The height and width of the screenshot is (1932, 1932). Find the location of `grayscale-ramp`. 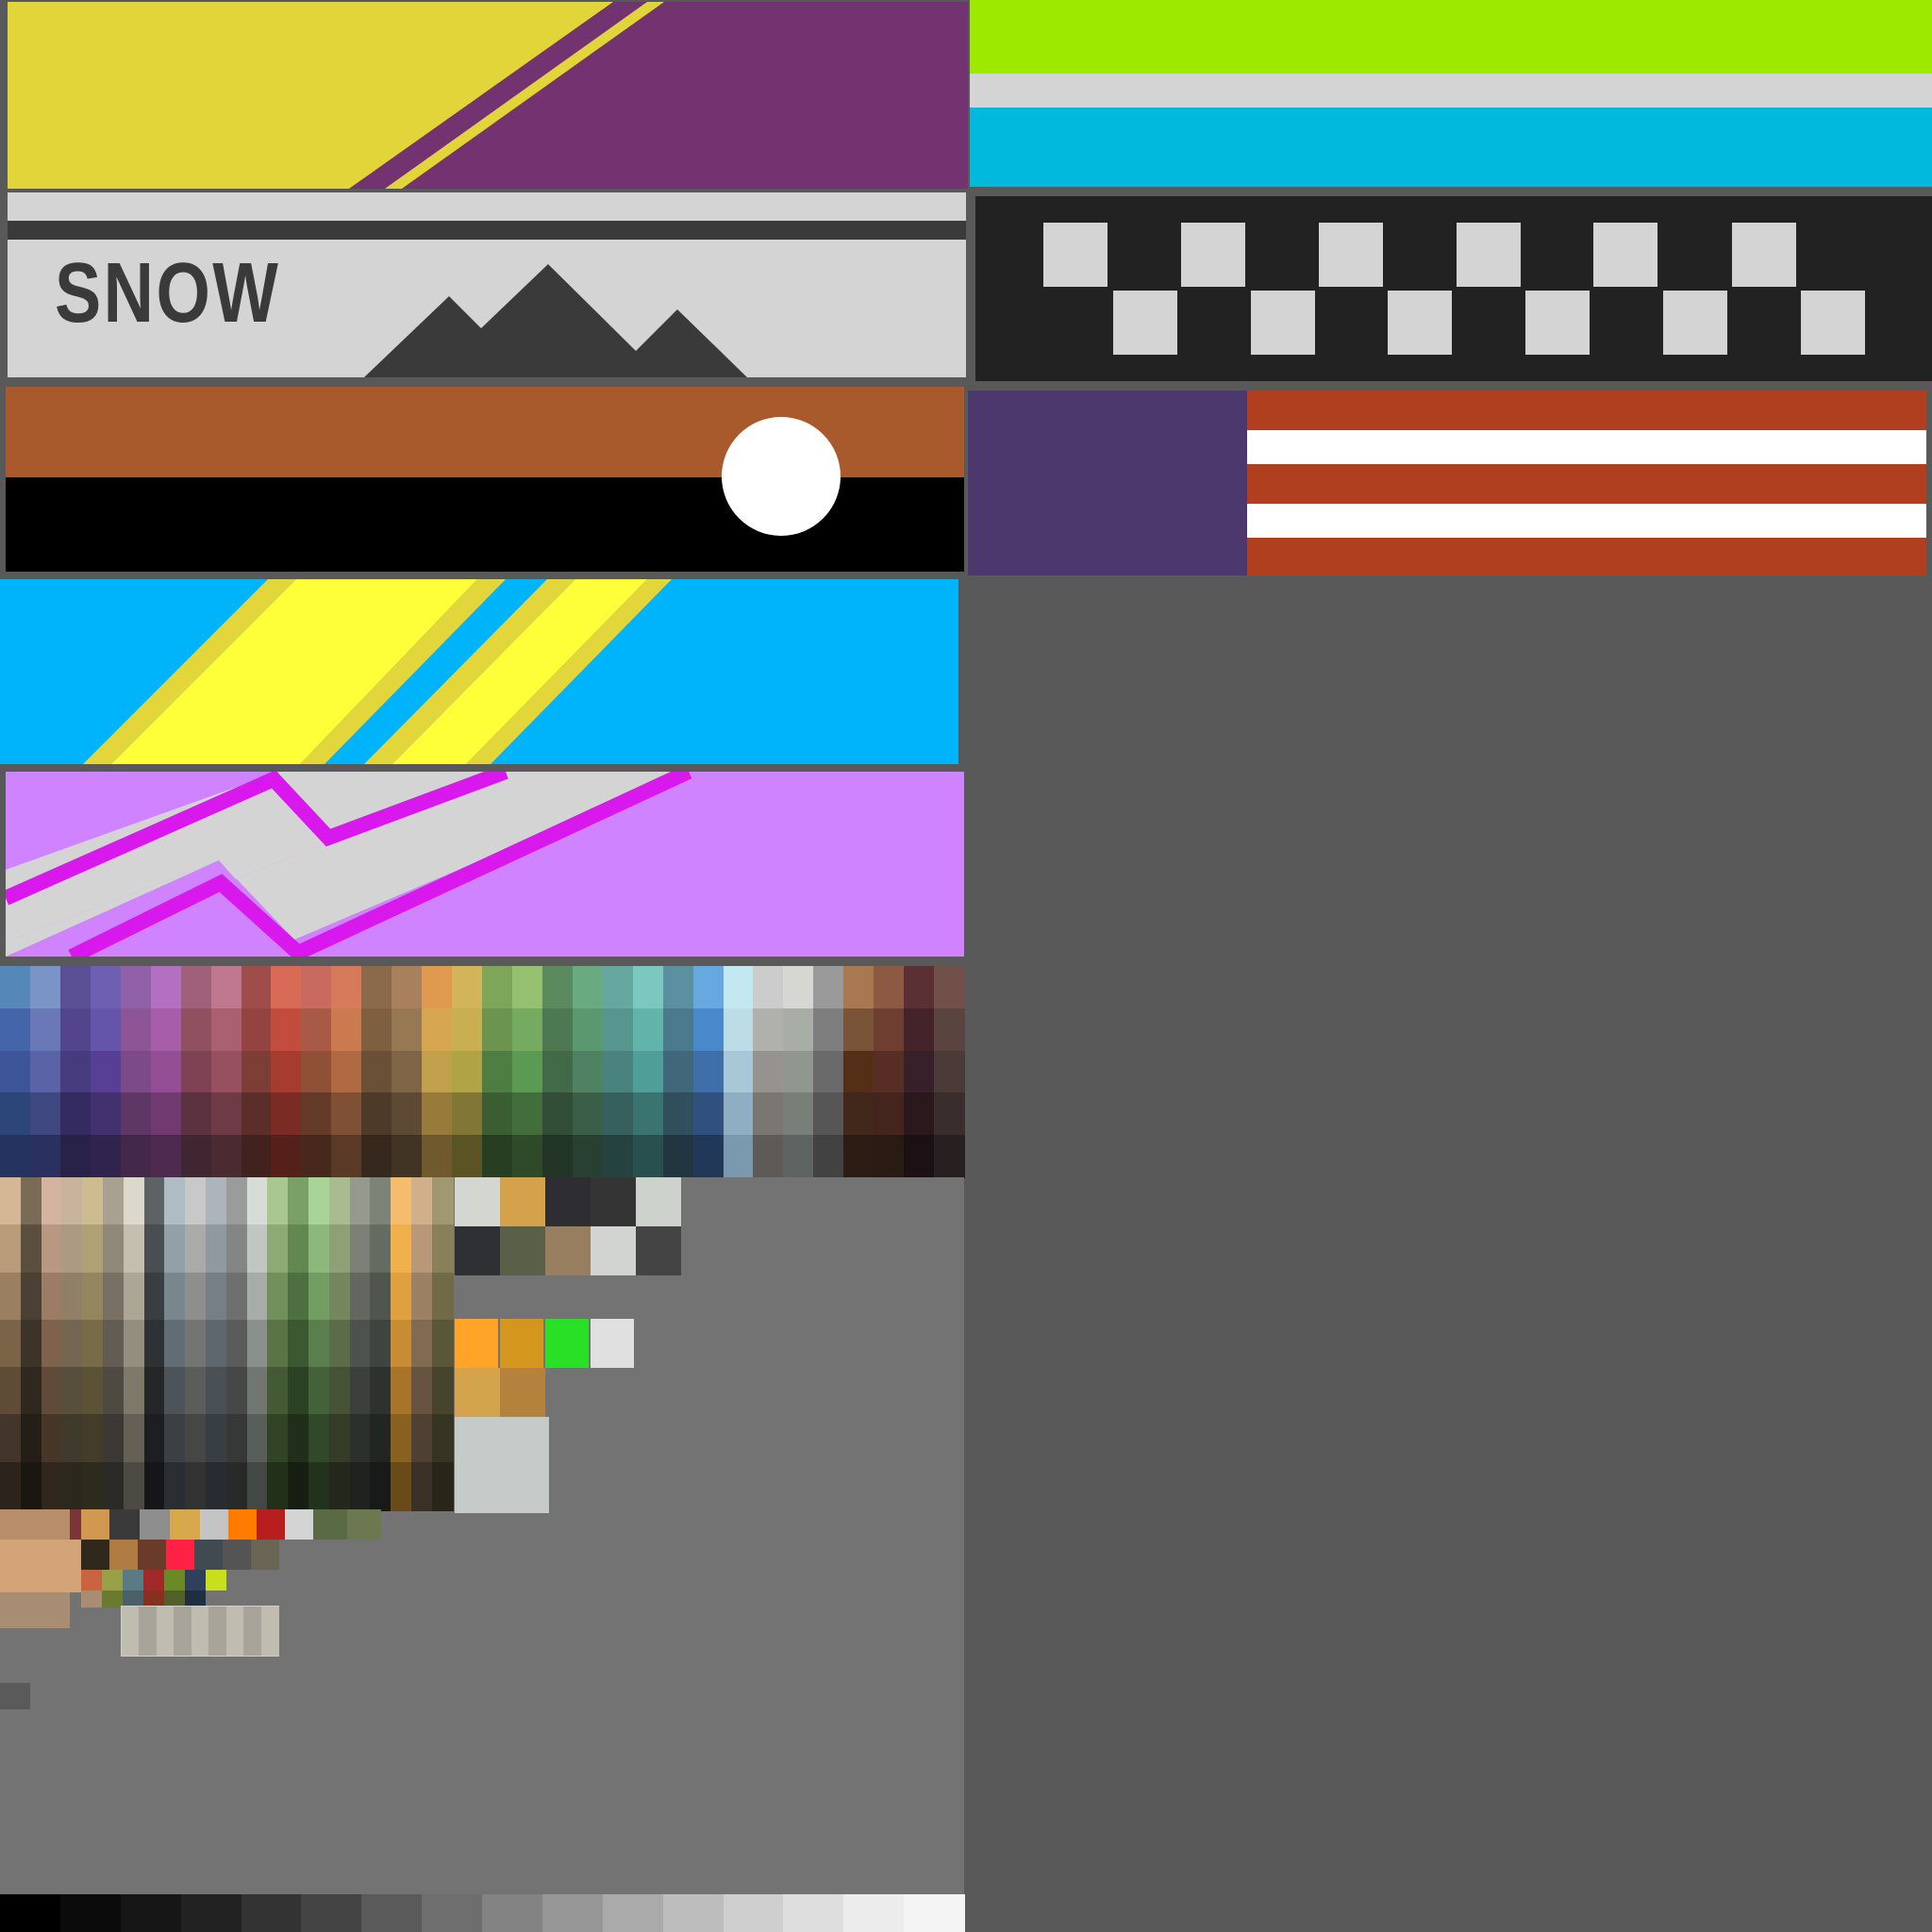

grayscale-ramp is located at coordinates (483, 1913).